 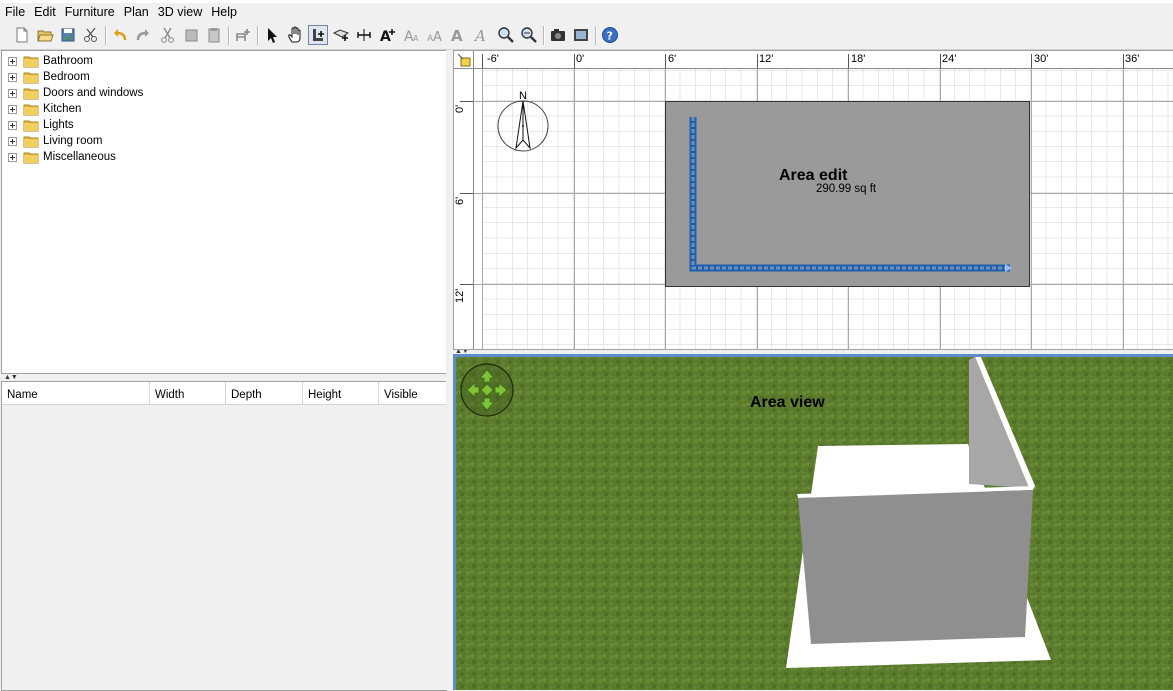 What do you see at coordinates (488, 389) in the screenshot?
I see `navigation-arrows-icon` at bounding box center [488, 389].